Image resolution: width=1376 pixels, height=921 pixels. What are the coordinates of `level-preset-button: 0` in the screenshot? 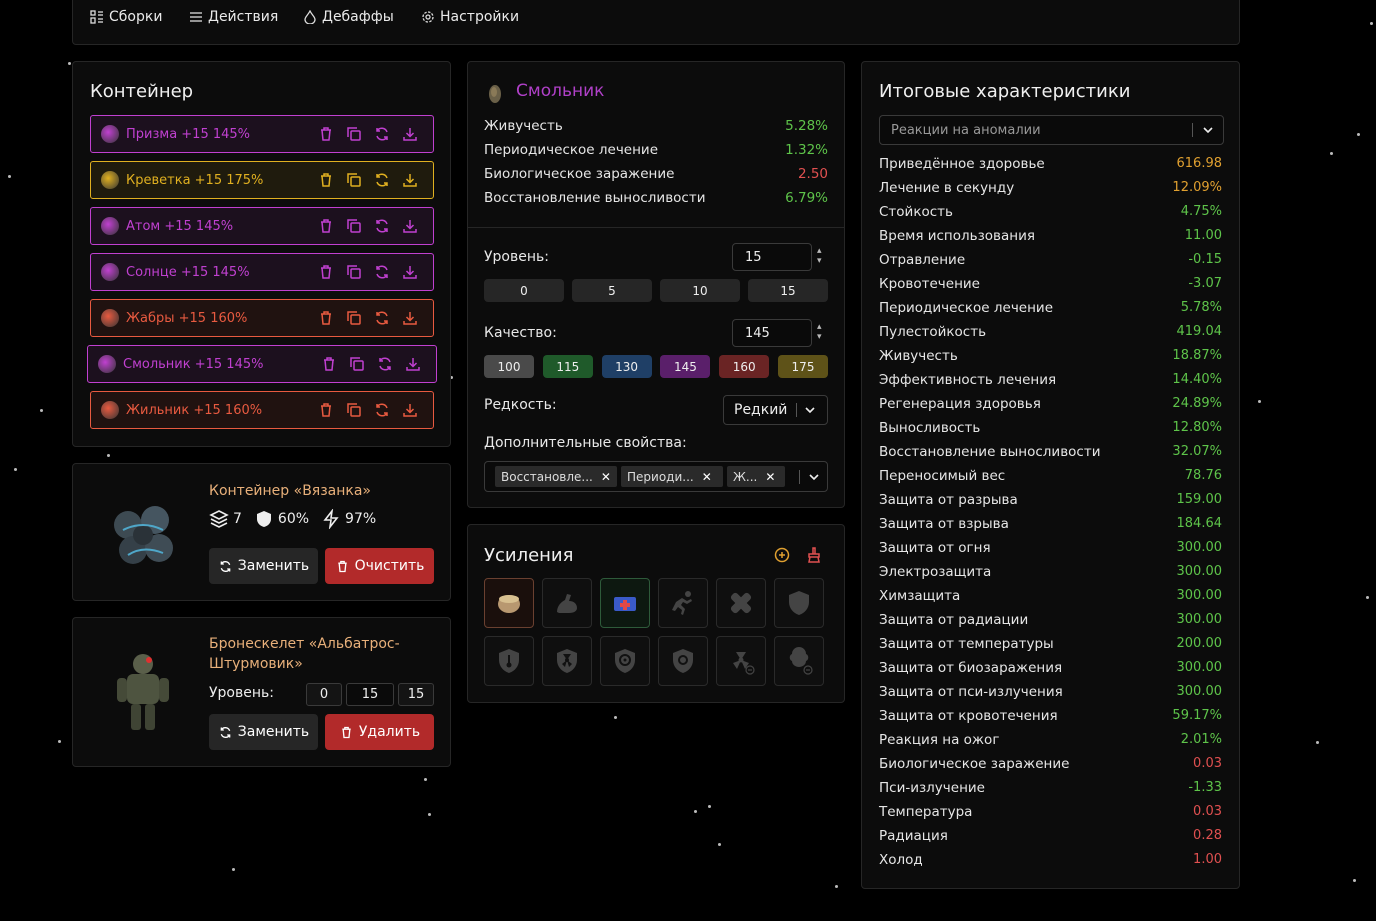 It's located at (524, 290).